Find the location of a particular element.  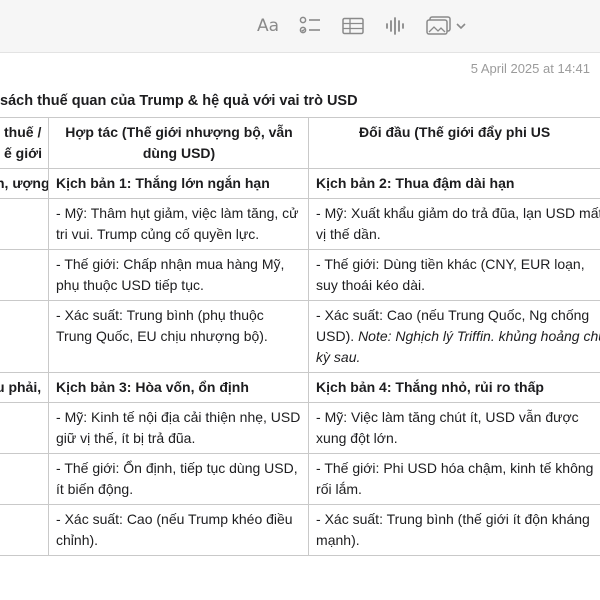

notes-toolbar: Aa is located at coordinates (300, 26).